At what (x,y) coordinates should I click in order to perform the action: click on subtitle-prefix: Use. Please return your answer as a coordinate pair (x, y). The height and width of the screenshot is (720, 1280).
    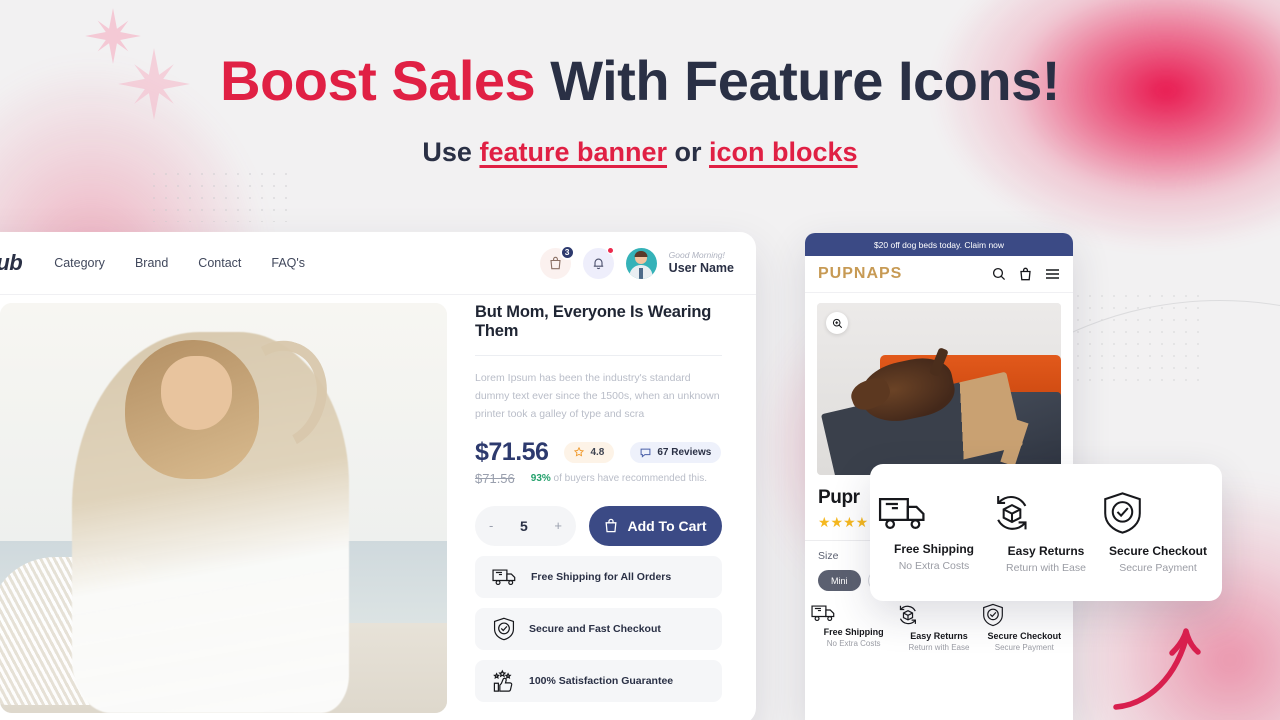
    Looking at the image, I should click on (451, 151).